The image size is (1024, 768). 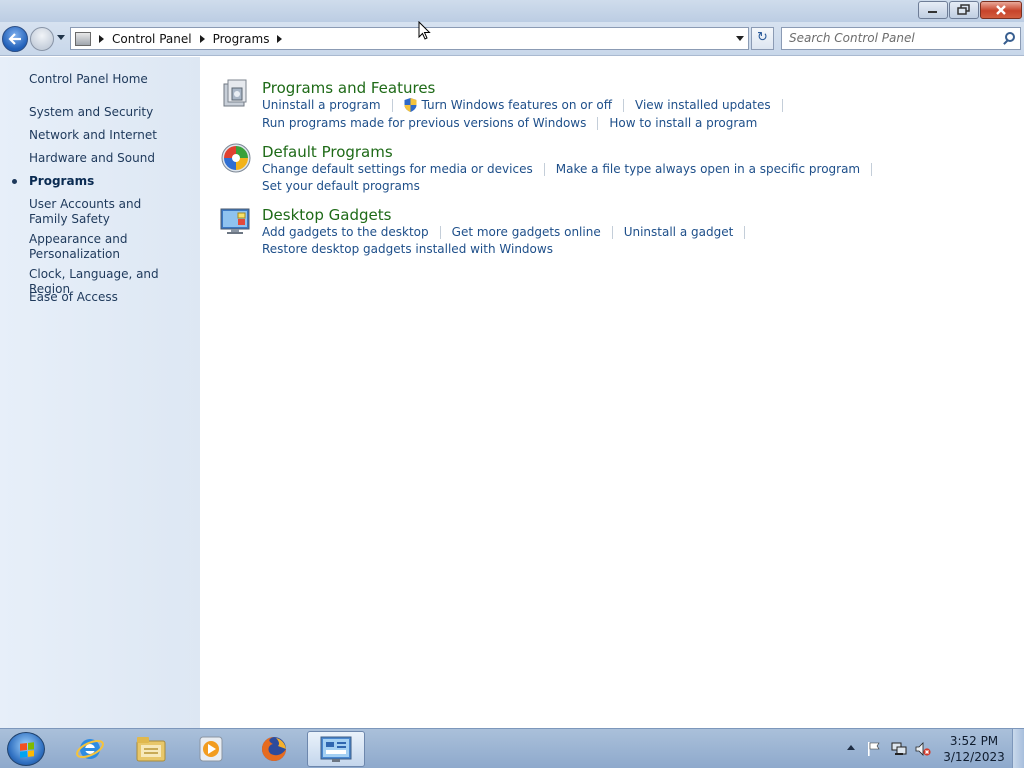 I want to click on refresh-icon: ↻, so click(x=762, y=37).